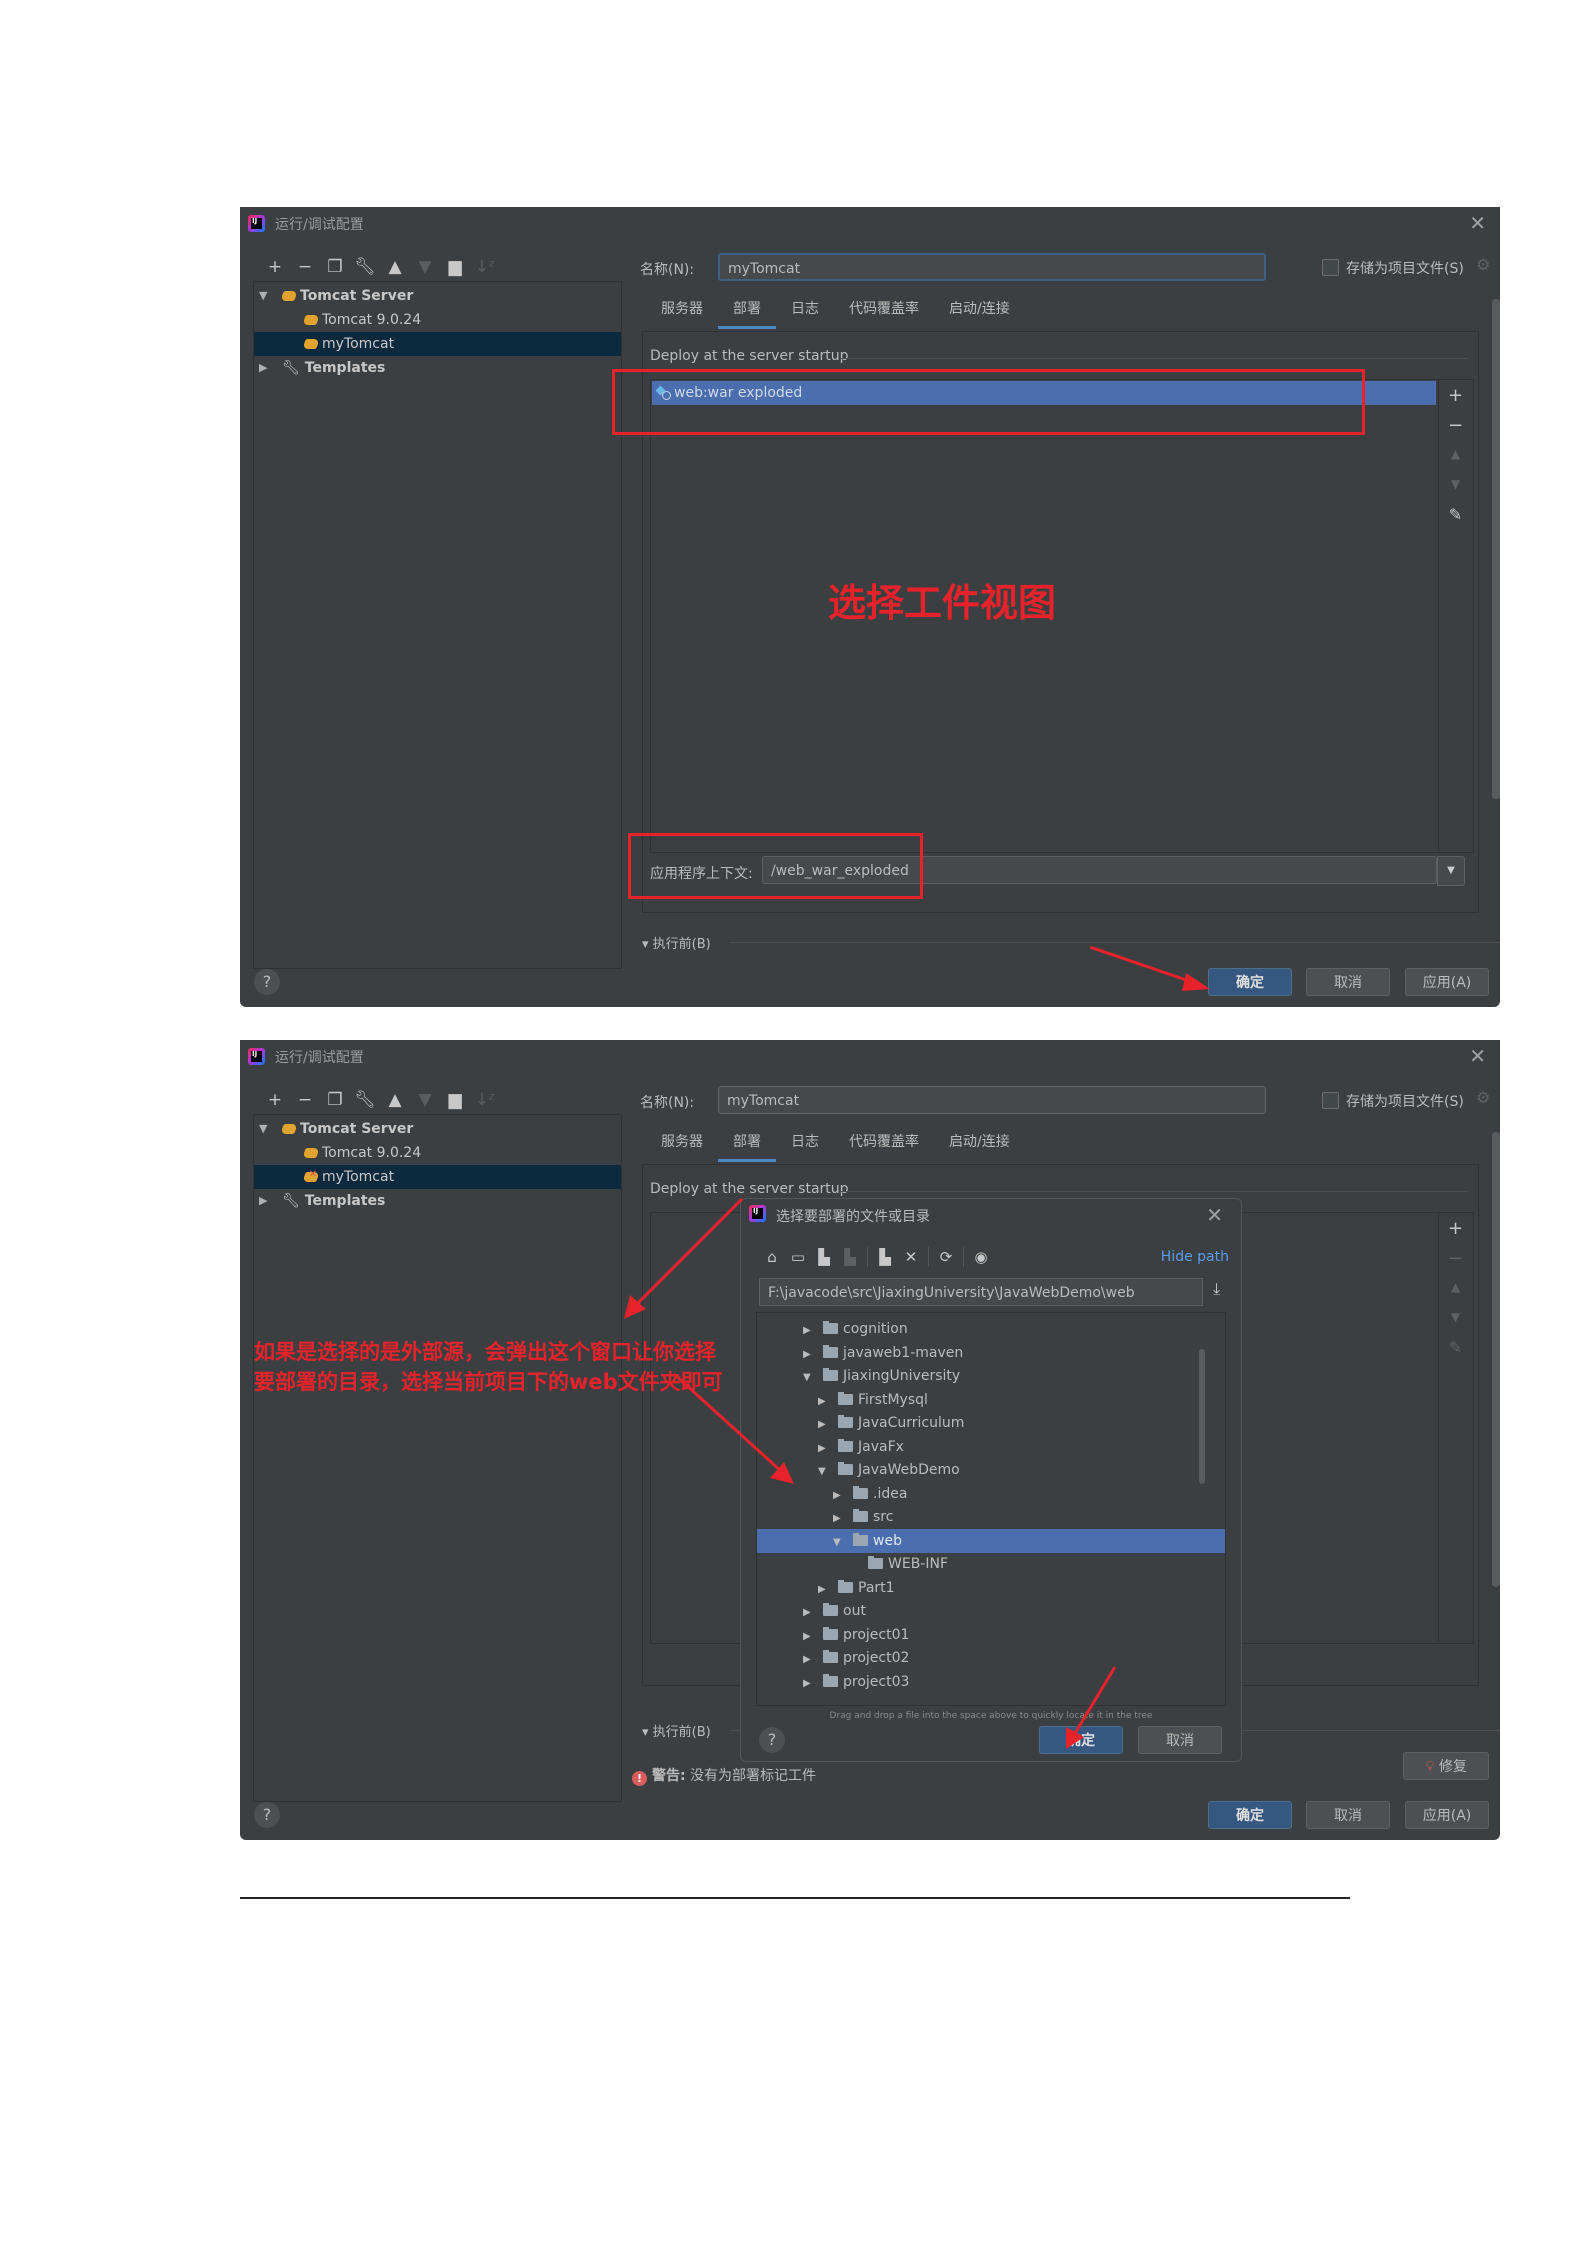 The width and height of the screenshot is (1587, 2245). I want to click on chevron-down-icon: ▼, so click(1451, 871).